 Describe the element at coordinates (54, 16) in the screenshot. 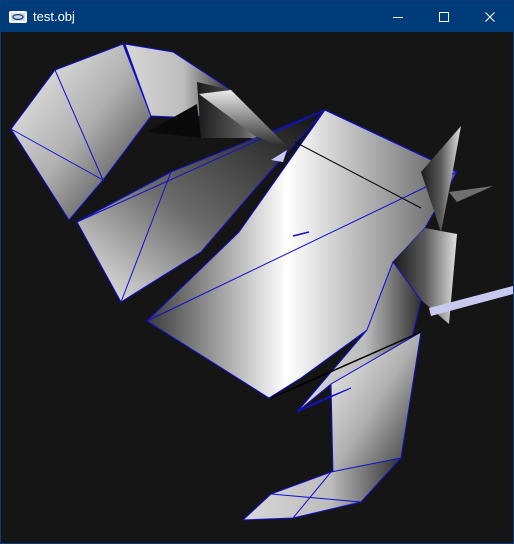

I see `window-title: test.obj` at that location.